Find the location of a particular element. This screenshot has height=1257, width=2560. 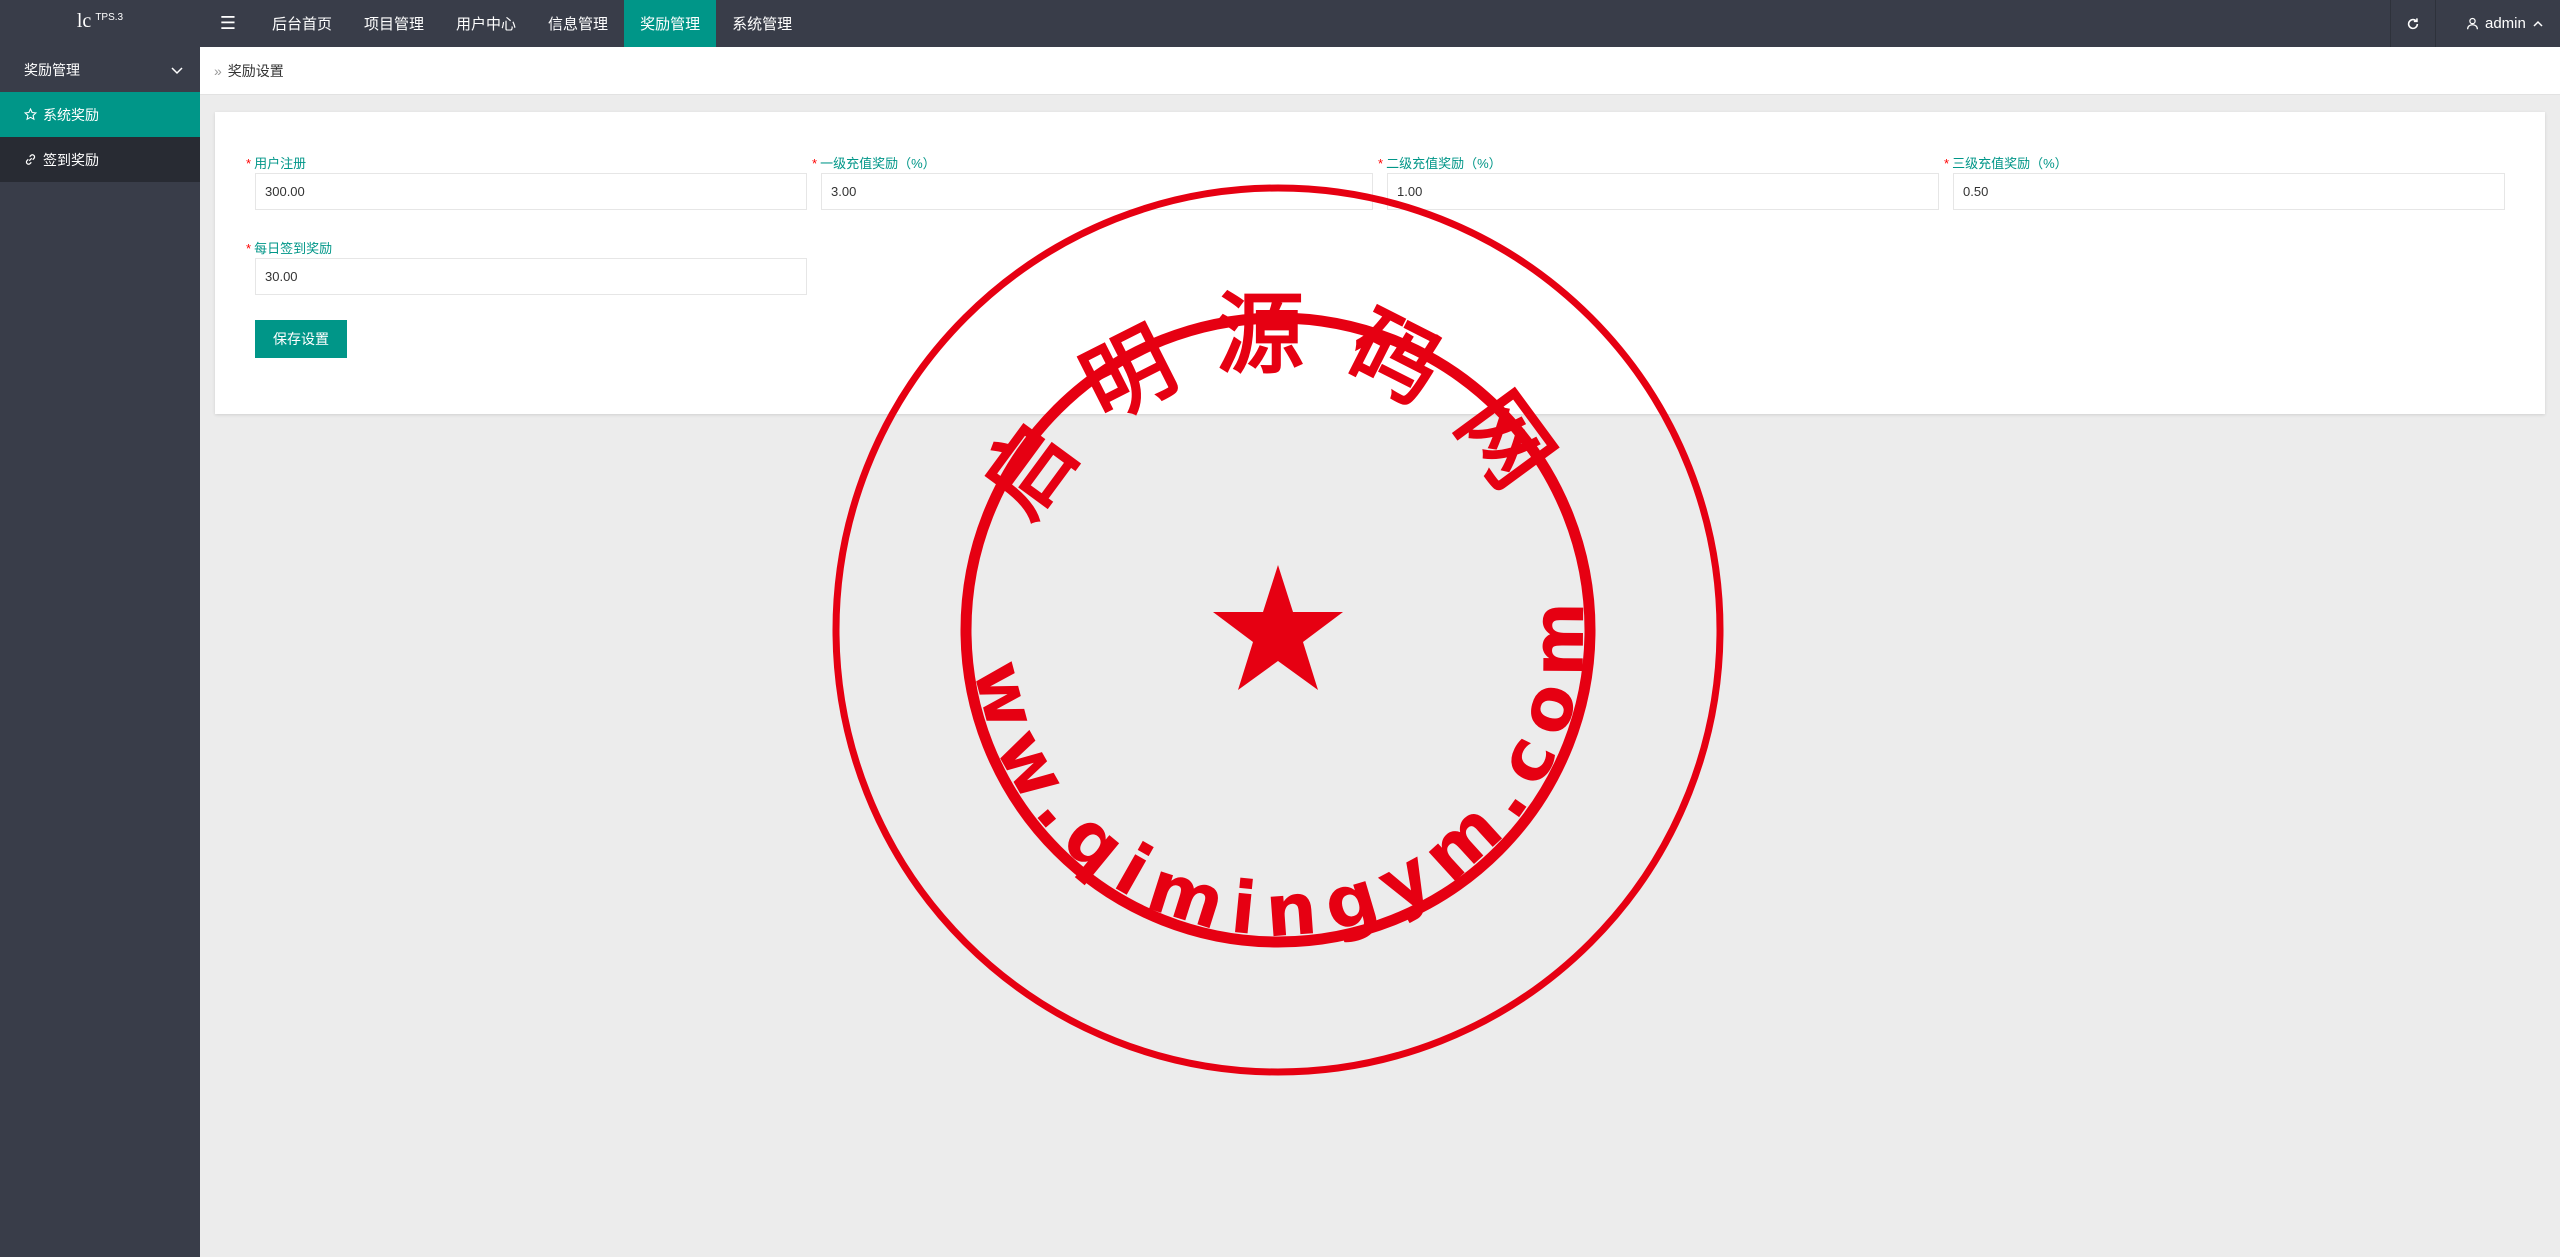

daily-signin-input is located at coordinates (531, 276).